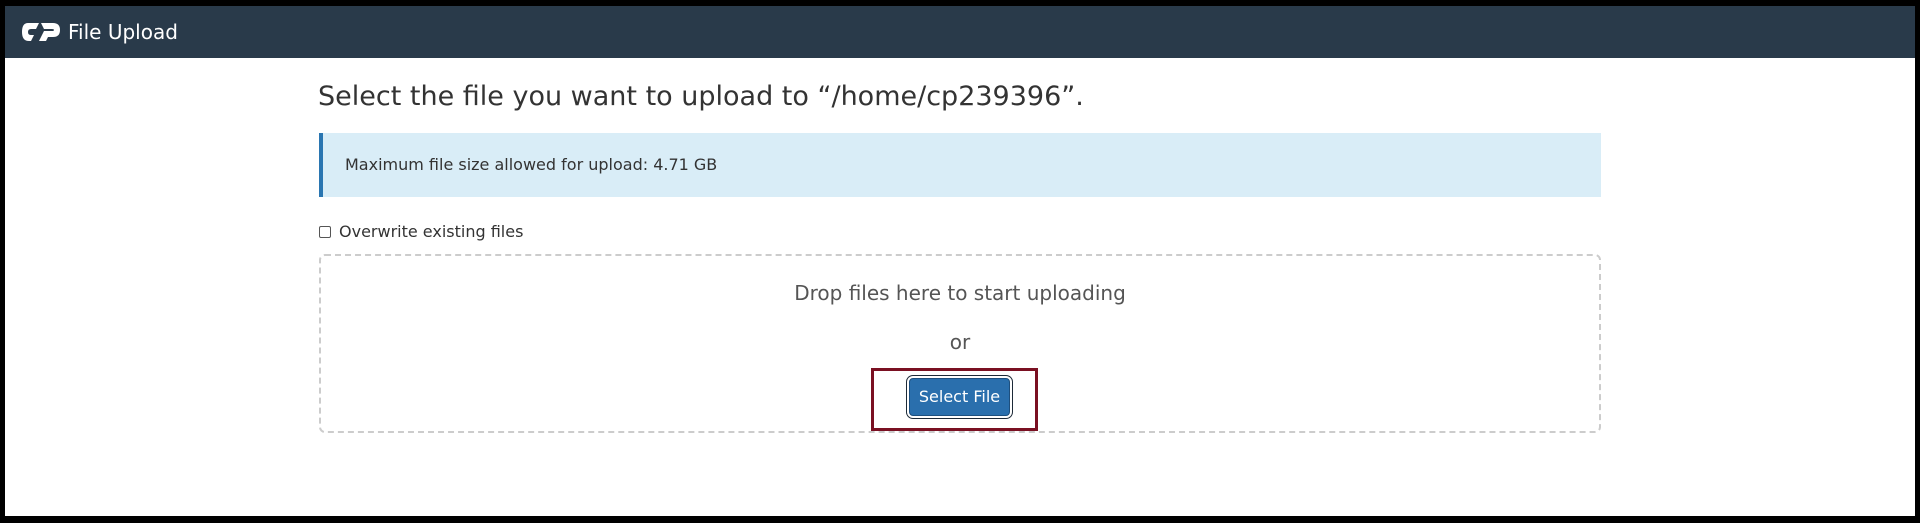 Image resolution: width=1920 pixels, height=523 pixels. Describe the element at coordinates (960, 293) in the screenshot. I see `drop-zone-text: Drop files here to start uploading` at that location.